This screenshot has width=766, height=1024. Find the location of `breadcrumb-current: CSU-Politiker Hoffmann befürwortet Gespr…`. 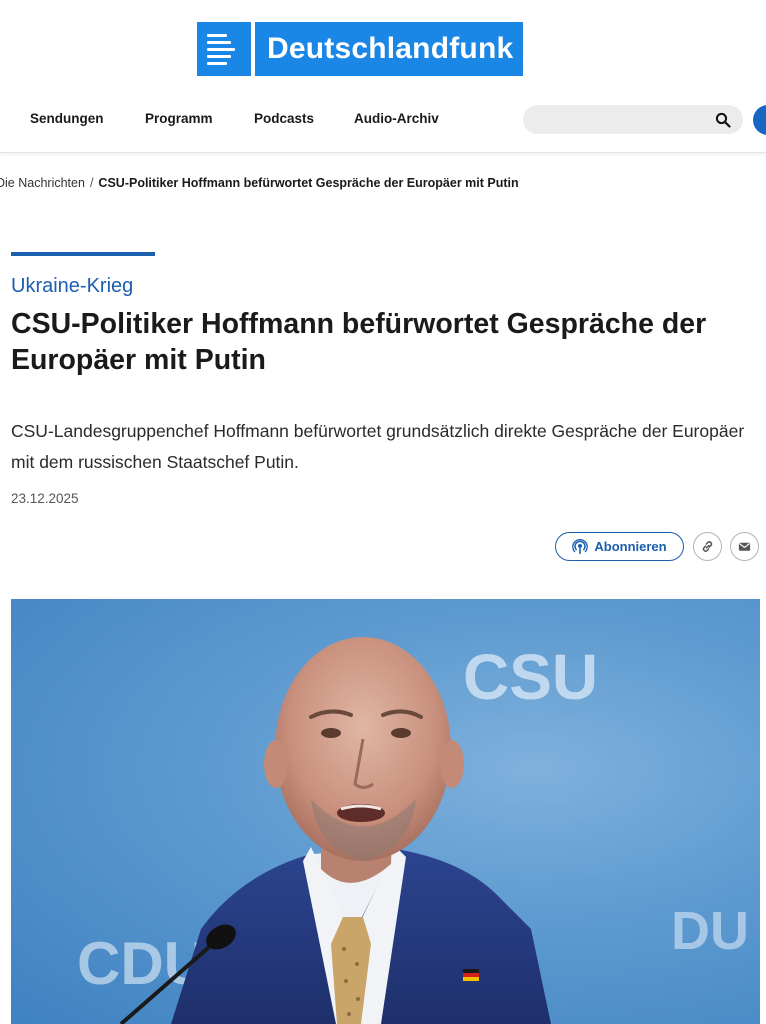

breadcrumb-current: CSU-Politiker Hoffmann befürwortet Gespr… is located at coordinates (308, 183).